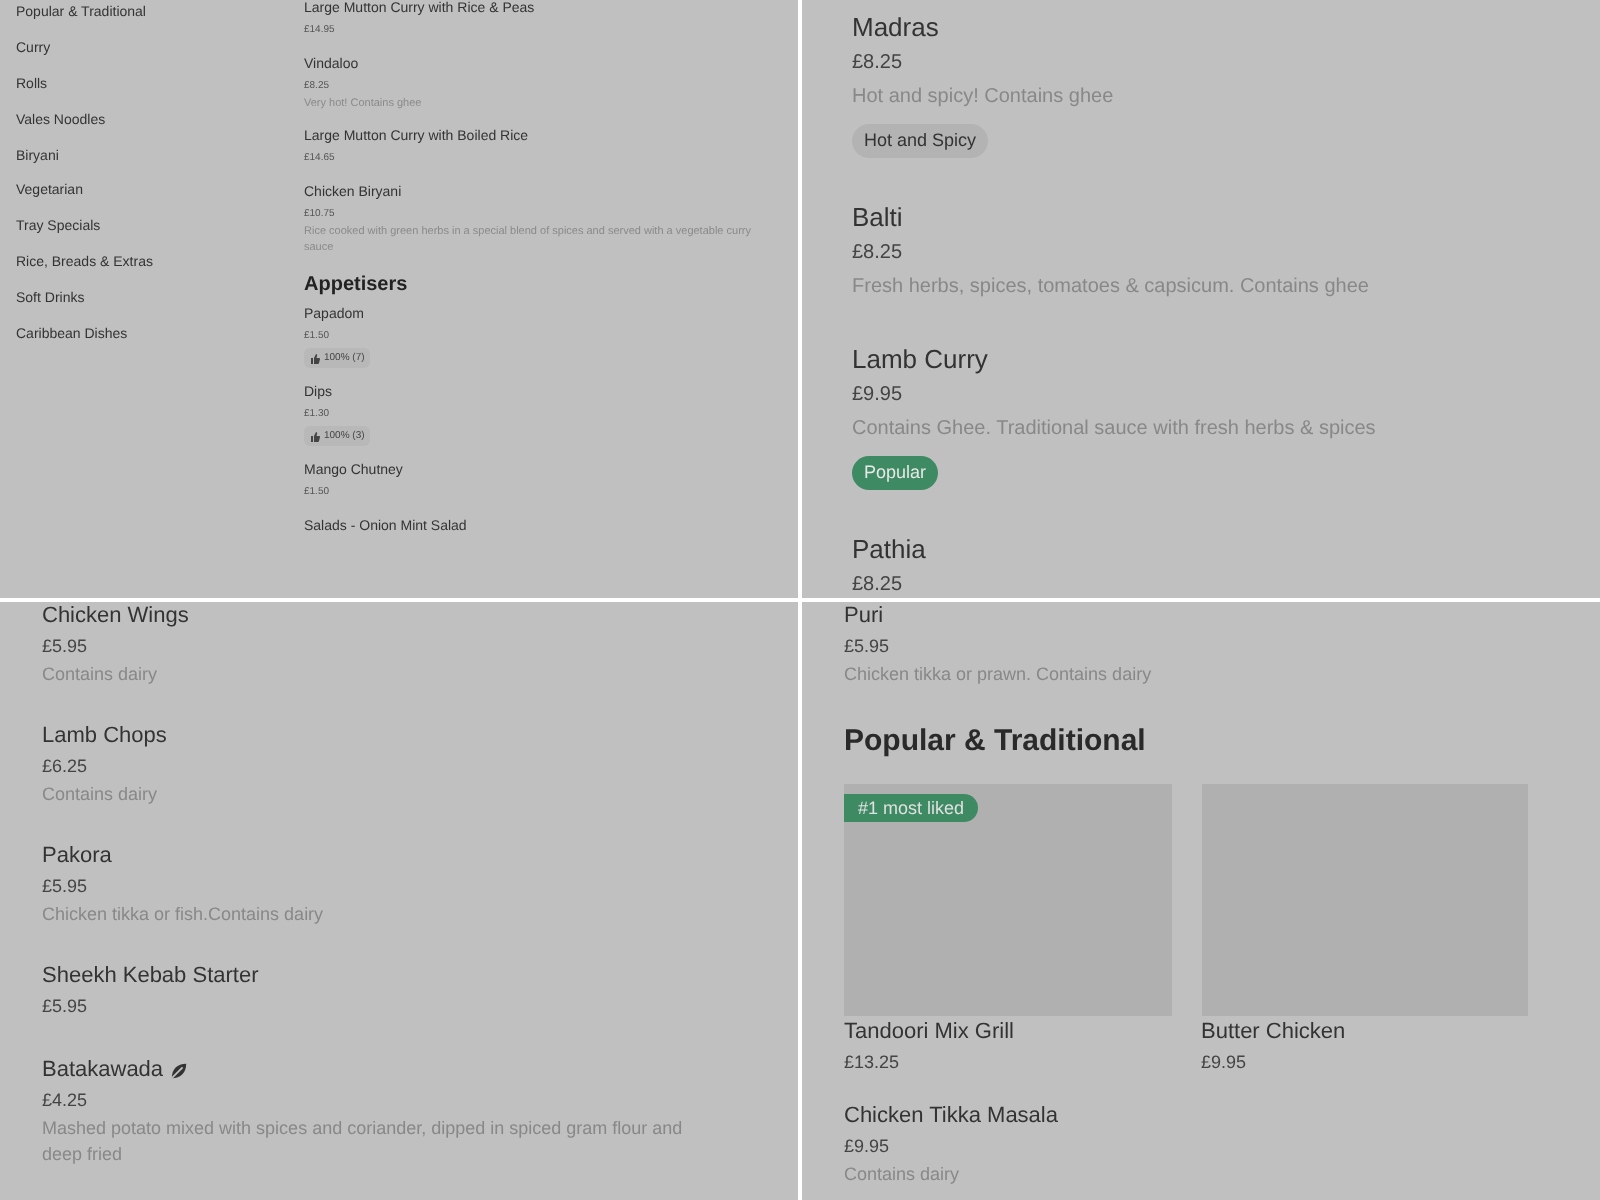 The width and height of the screenshot is (1600, 1200). Describe the element at coordinates (1115, 430) in the screenshot. I see `dish-description: Contains Ghee. Traditional sauce with fresh herbs & spices` at that location.